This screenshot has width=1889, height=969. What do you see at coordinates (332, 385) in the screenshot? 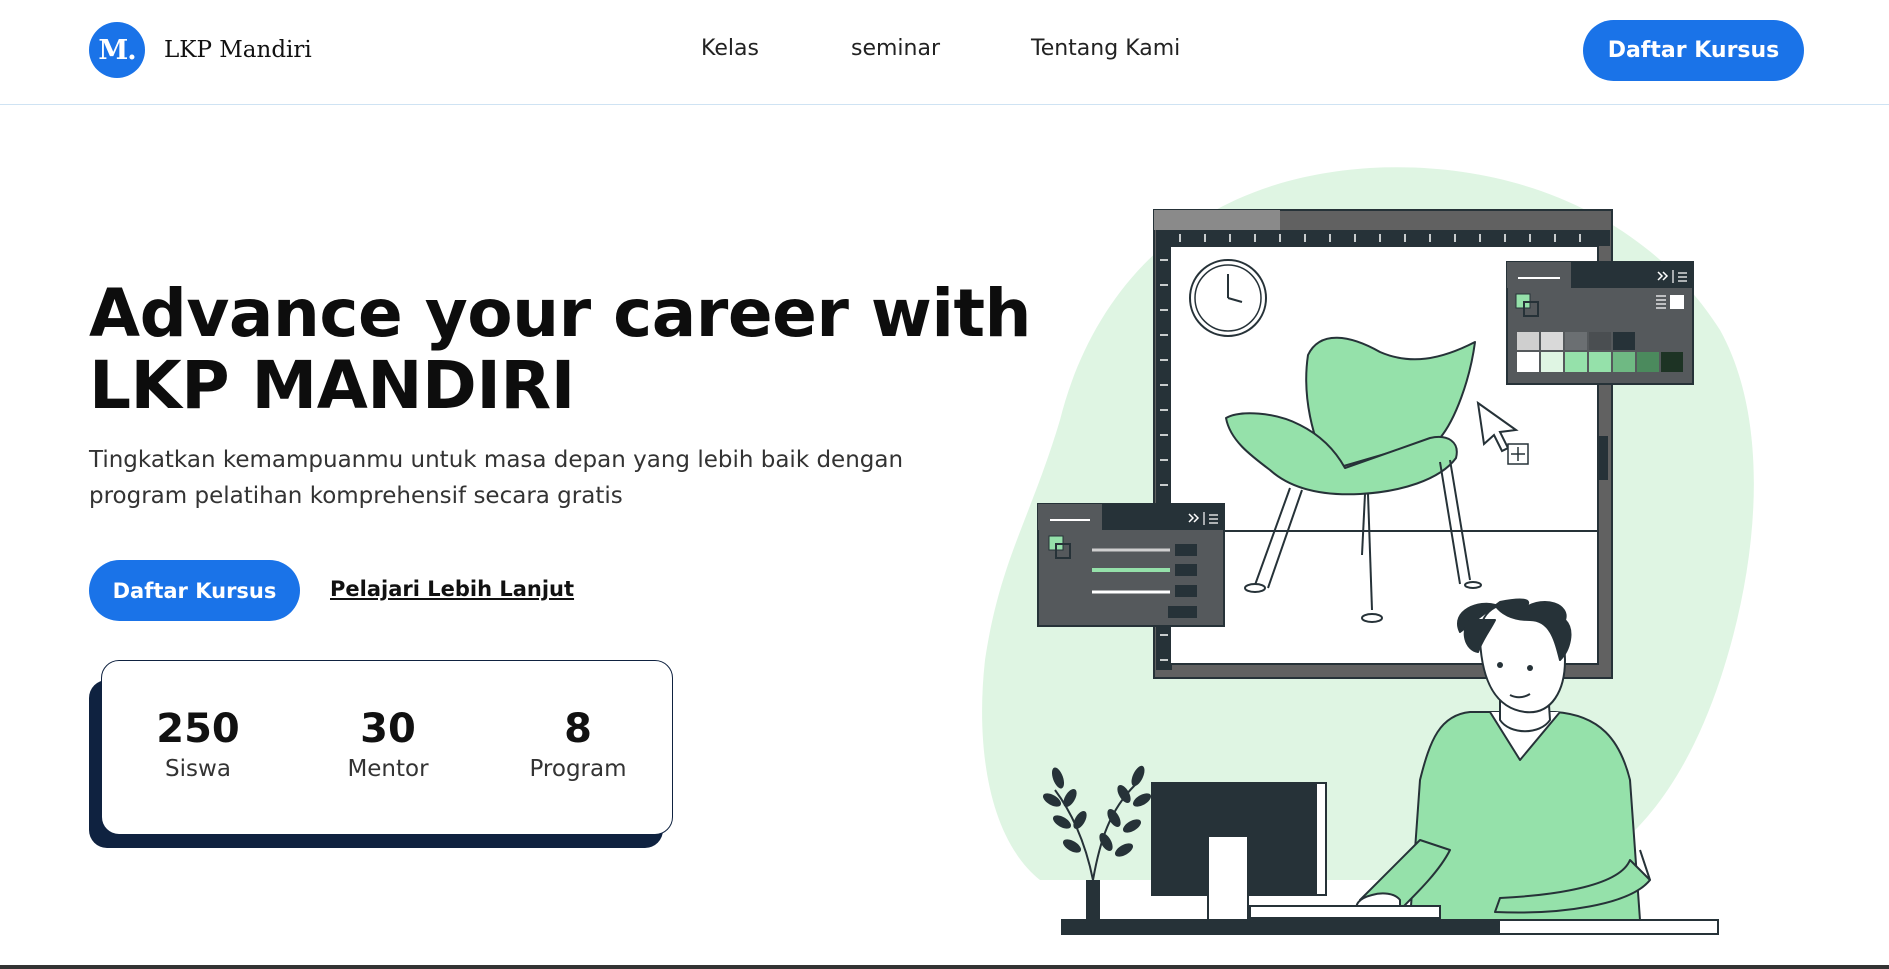
I see `hero-title-line2: LKP MANDIRI` at bounding box center [332, 385].